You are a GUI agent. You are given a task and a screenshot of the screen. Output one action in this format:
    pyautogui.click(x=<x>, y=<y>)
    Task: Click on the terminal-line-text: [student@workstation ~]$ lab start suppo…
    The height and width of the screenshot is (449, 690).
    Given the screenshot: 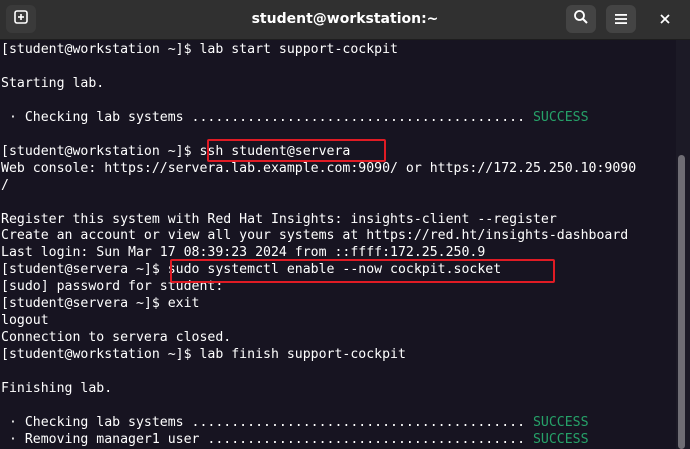 What is the action you would take?
    pyautogui.click(x=199, y=49)
    